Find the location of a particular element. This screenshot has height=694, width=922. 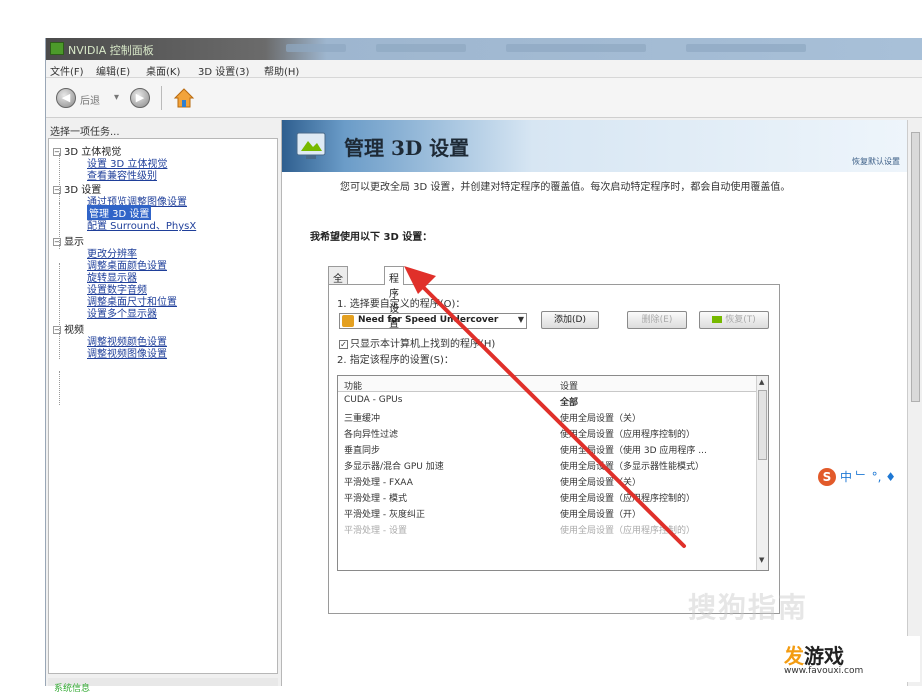

table-row: 平滑处理 - 设置 使用全局设置（应用程序控制的） is located at coordinates (548, 529).